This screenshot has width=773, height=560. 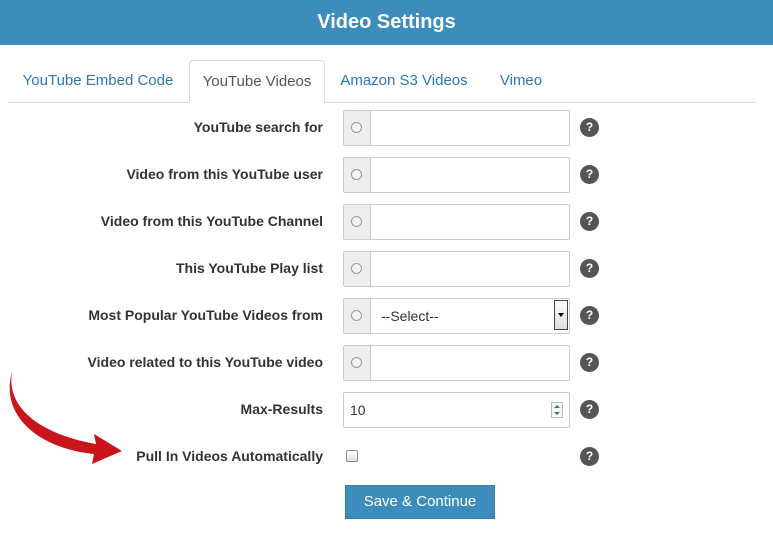 What do you see at coordinates (404, 81) in the screenshot?
I see `tab-amazon-s3-videos: Amazon S3 Videos` at bounding box center [404, 81].